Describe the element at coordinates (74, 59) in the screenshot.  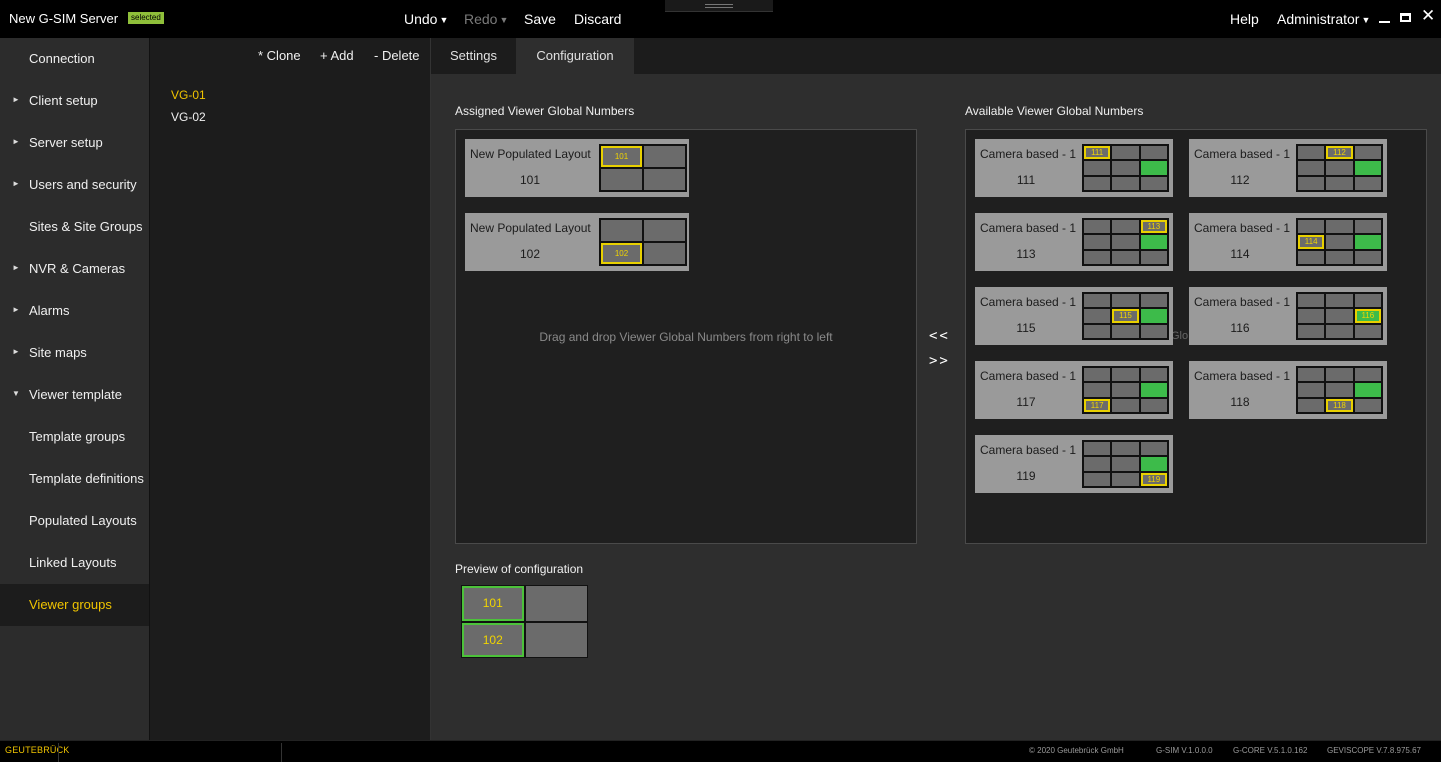
I see `sidebar-item-connection: Connection` at that location.